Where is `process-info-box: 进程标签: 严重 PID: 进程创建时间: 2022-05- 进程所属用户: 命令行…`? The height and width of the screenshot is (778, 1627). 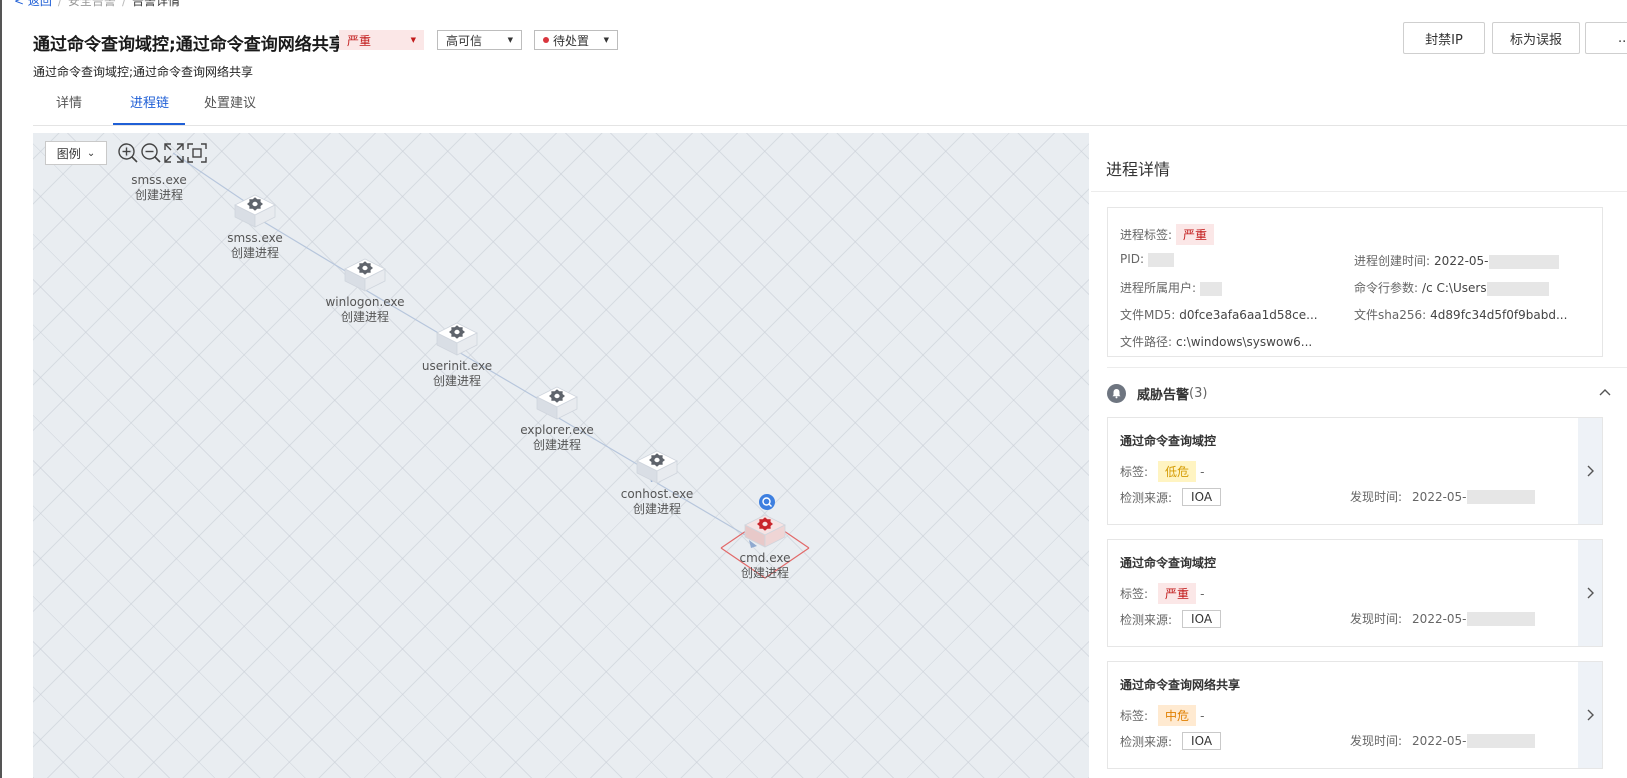 process-info-box: 进程标签: 严重 PID: 进程创建时间: 2022-05- 进程所属用户: 命令行… is located at coordinates (1355, 282).